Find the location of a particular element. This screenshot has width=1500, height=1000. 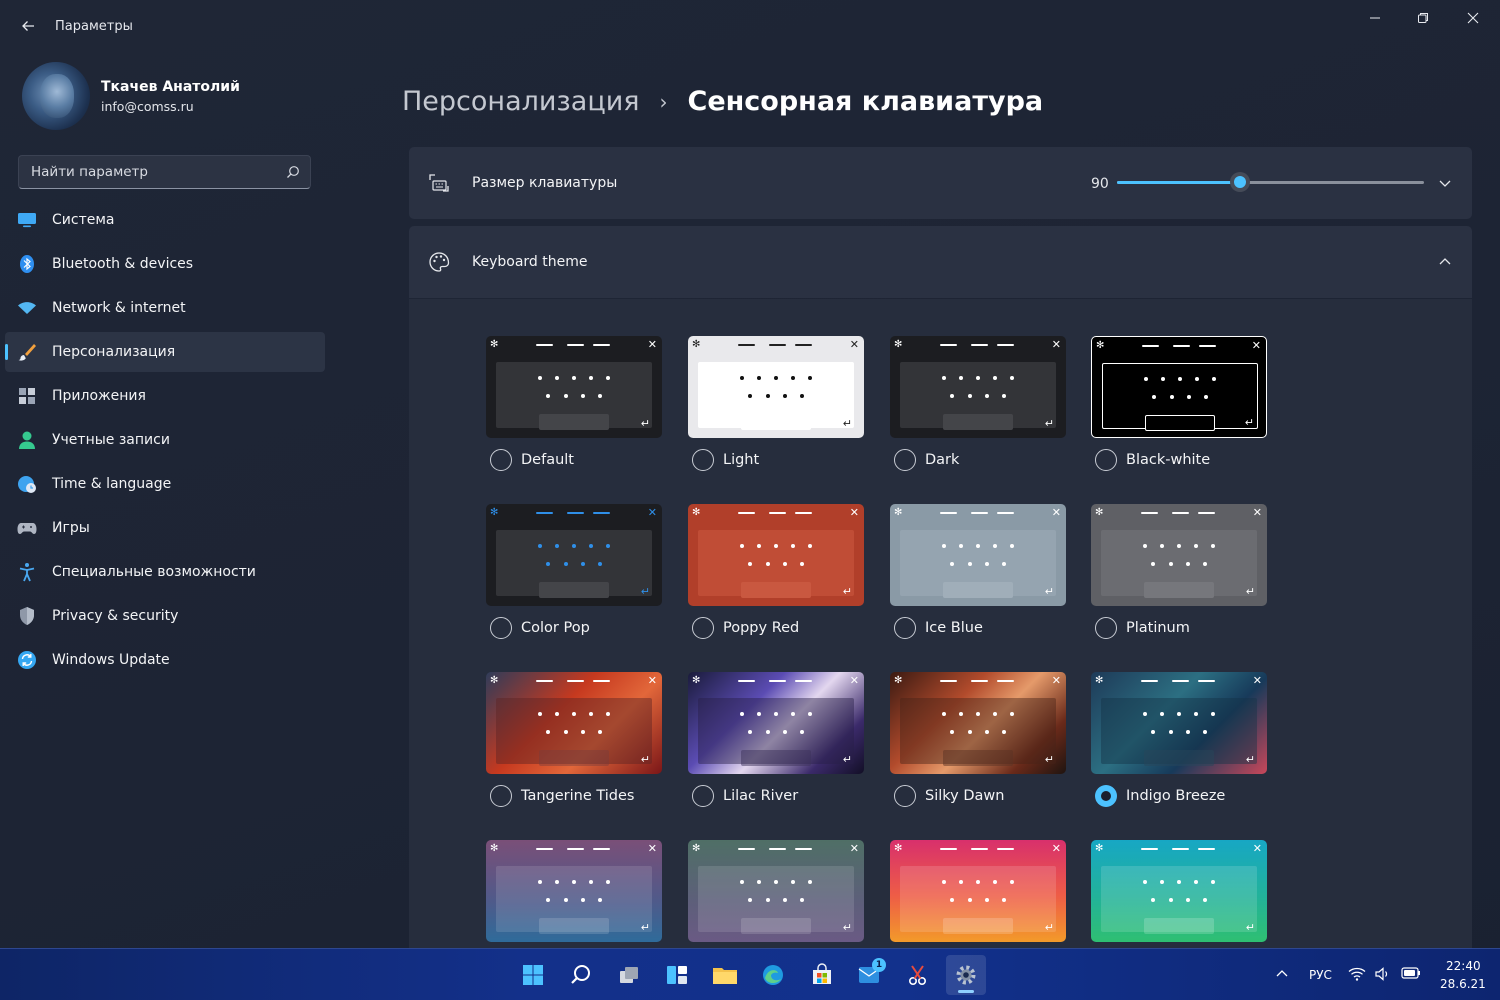

network-tray-button is located at coordinates (1357, 974).